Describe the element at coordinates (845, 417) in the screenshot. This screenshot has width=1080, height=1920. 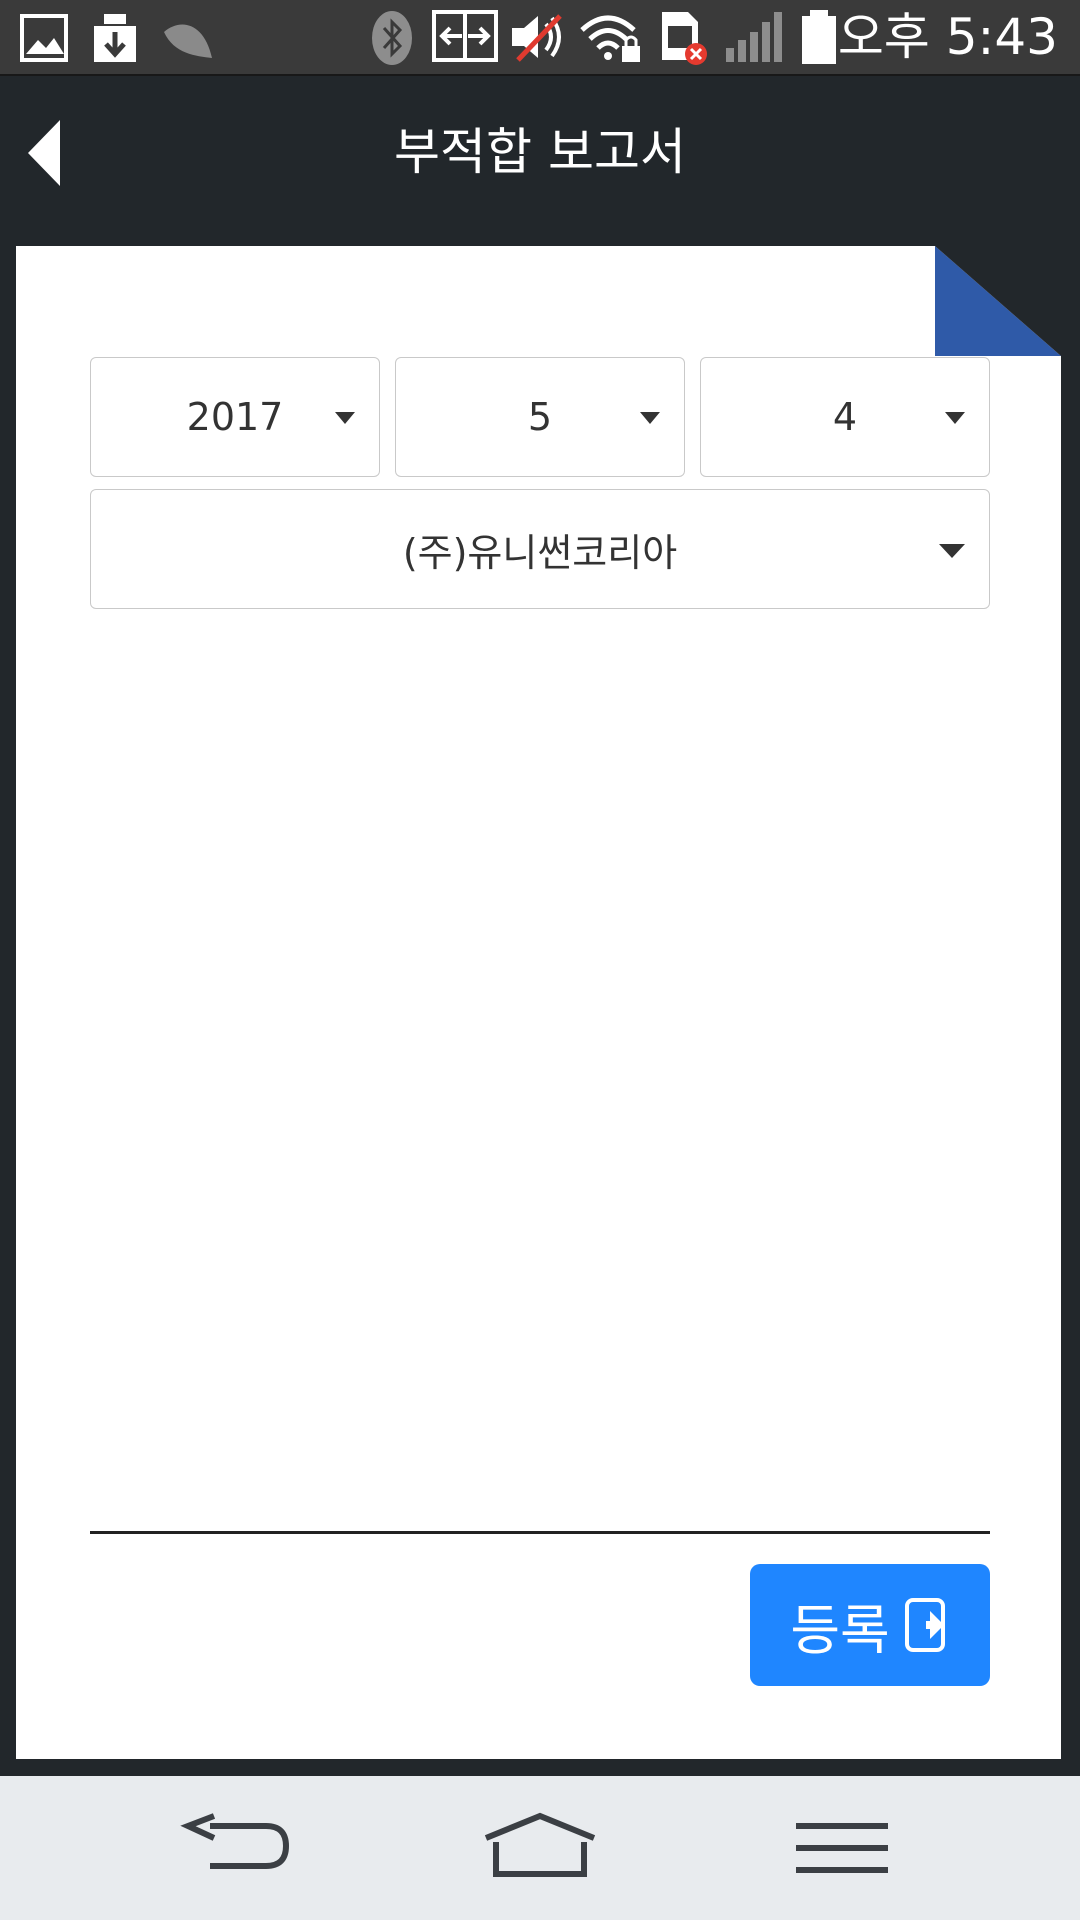
I see `day-select: 4` at that location.